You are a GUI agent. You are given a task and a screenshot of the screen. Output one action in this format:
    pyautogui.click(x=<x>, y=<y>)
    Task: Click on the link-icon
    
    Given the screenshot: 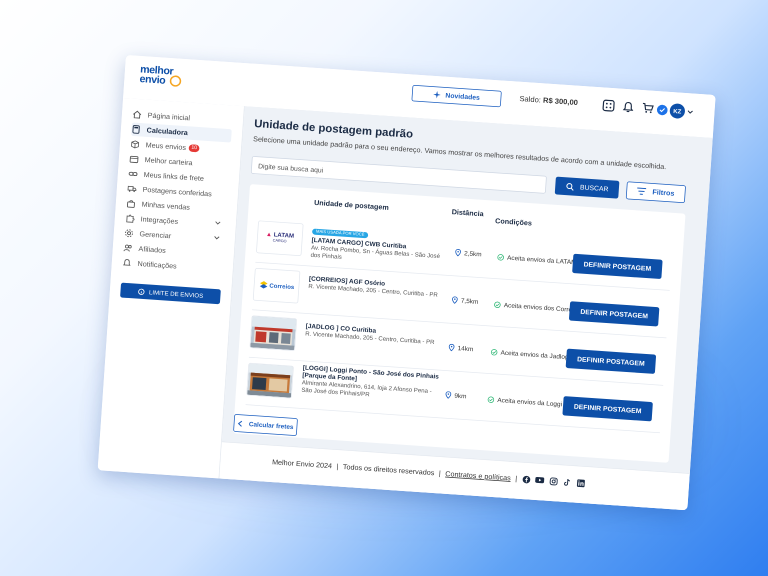 What is the action you would take?
    pyautogui.click(x=133, y=174)
    